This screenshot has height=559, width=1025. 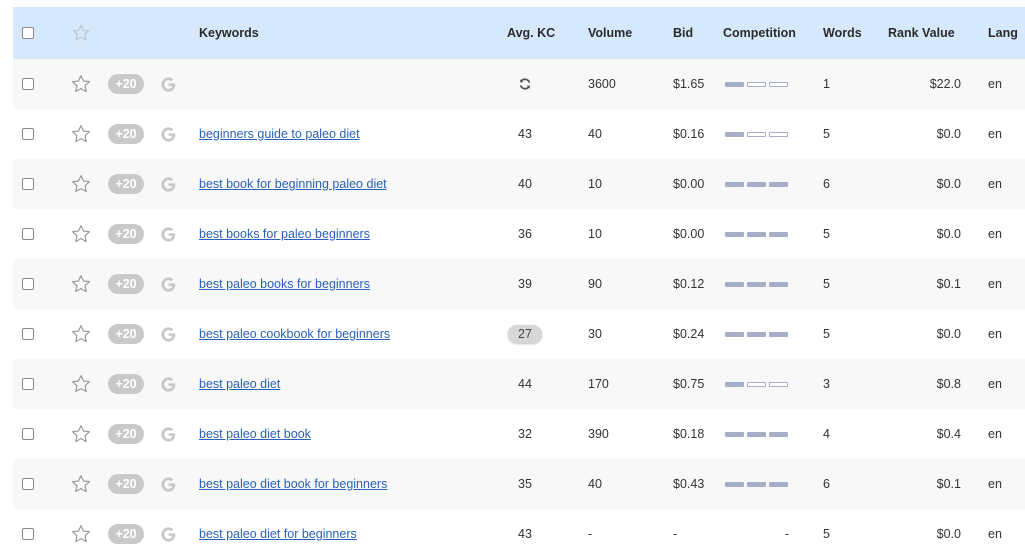 I want to click on header-lang: Lang, so click(x=1003, y=33).